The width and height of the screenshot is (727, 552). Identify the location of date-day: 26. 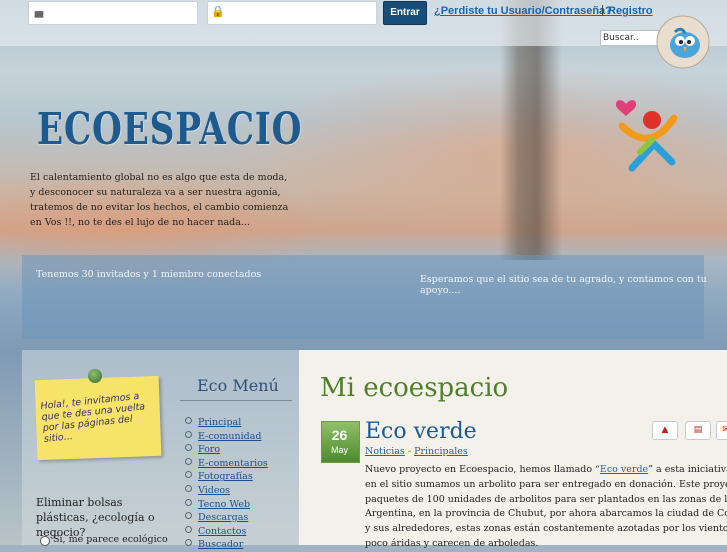
(339, 435).